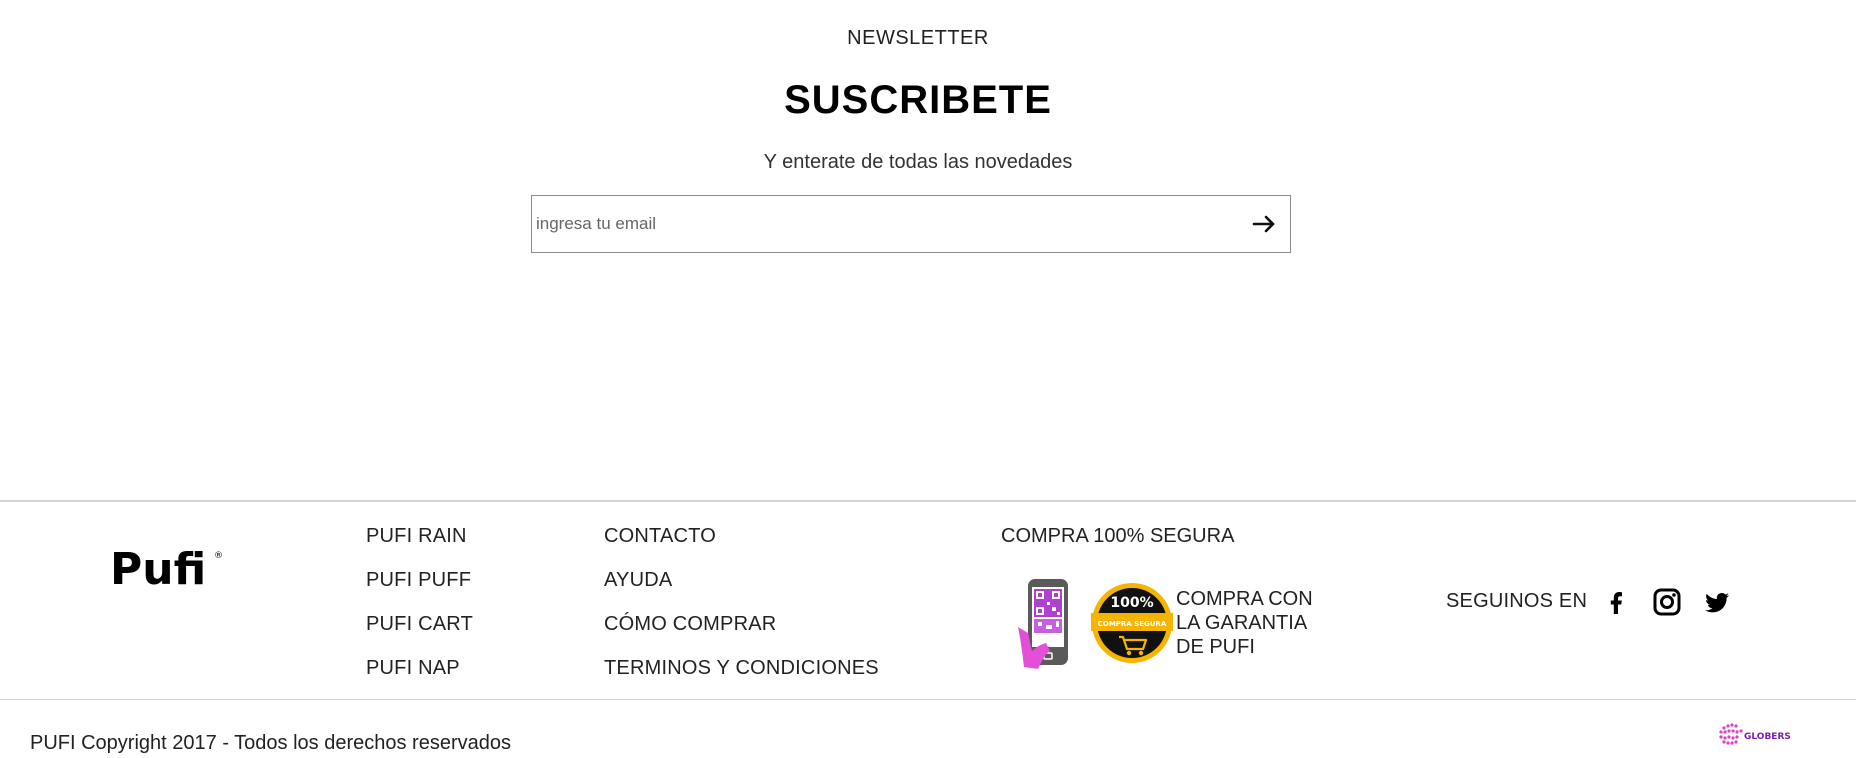 This screenshot has width=1856, height=758. What do you see at coordinates (1118, 536) in the screenshot?
I see `secure-purchase-title: COMPRA 100% SEGURA` at bounding box center [1118, 536].